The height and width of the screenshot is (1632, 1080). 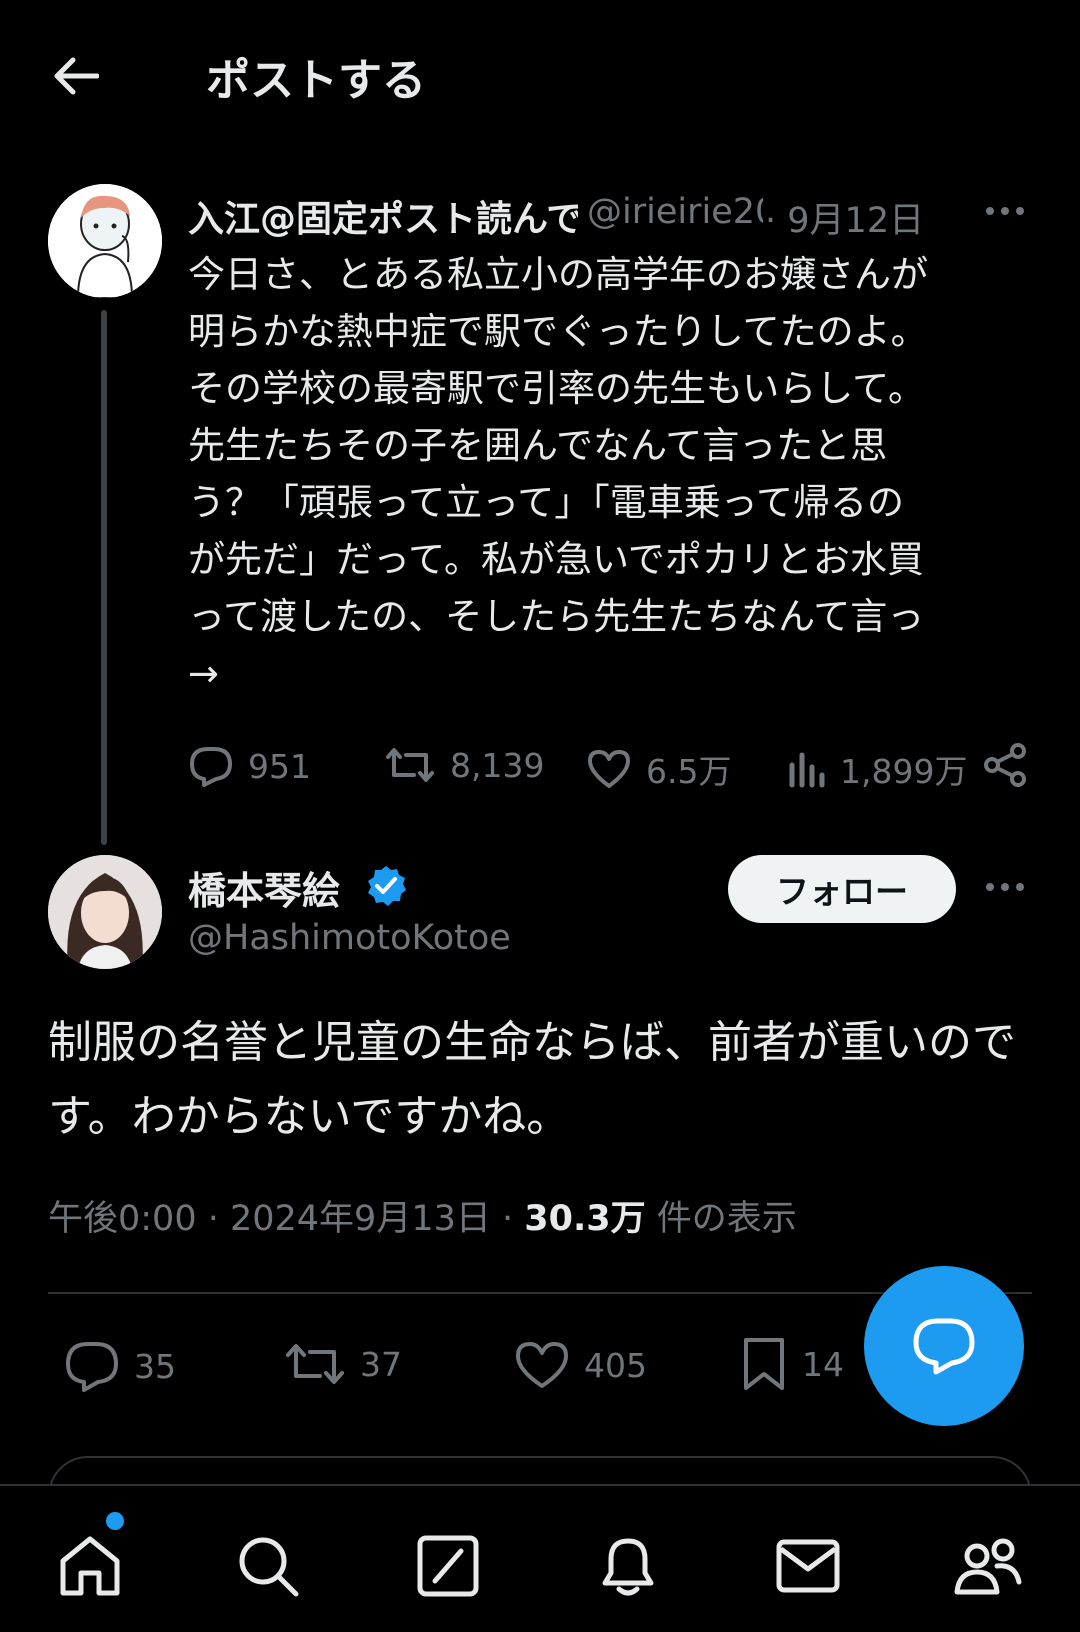 I want to click on mail-icon, so click(x=808, y=1566).